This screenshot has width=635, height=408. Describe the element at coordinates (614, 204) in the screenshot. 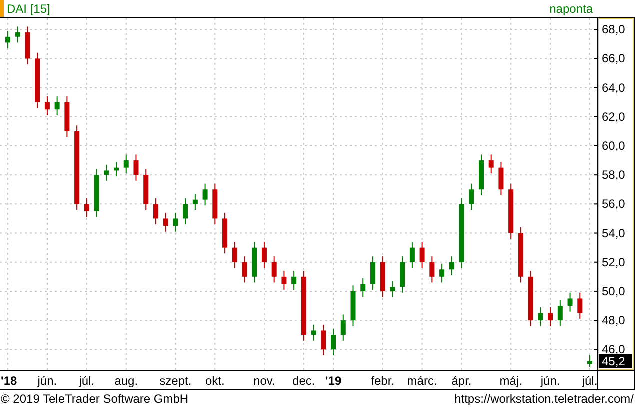

I see `y-axis-label: 56,0` at that location.